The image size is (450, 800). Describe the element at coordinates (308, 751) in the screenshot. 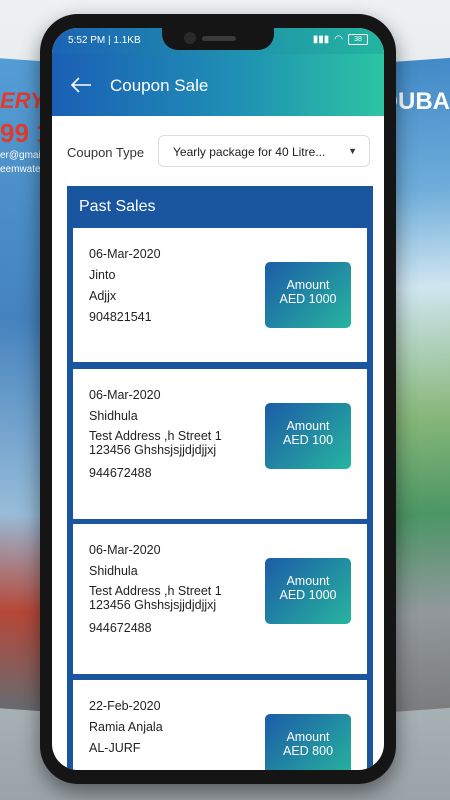

I see `amount-value: AED 800` at that location.